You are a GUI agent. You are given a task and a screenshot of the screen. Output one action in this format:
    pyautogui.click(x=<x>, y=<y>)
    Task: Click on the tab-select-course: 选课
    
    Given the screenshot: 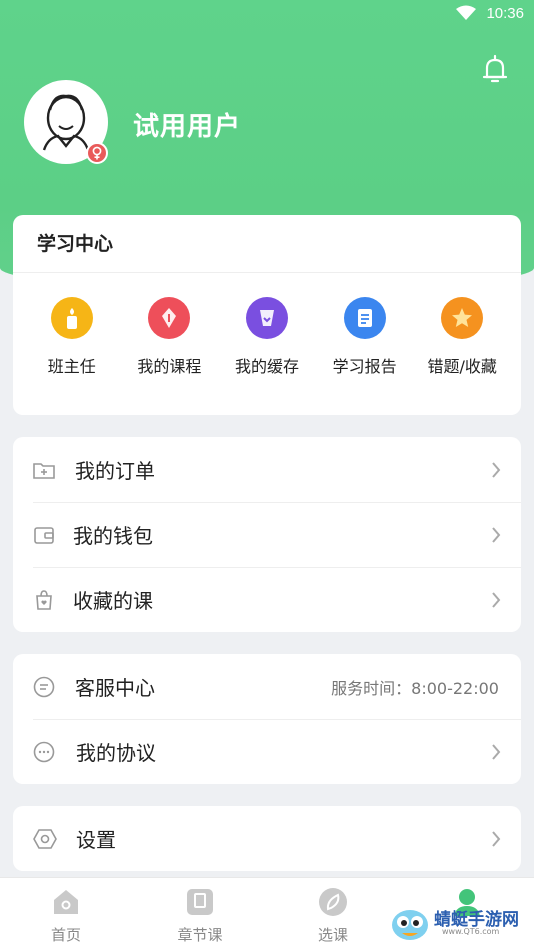 What is the action you would take?
    pyautogui.click(x=333, y=915)
    